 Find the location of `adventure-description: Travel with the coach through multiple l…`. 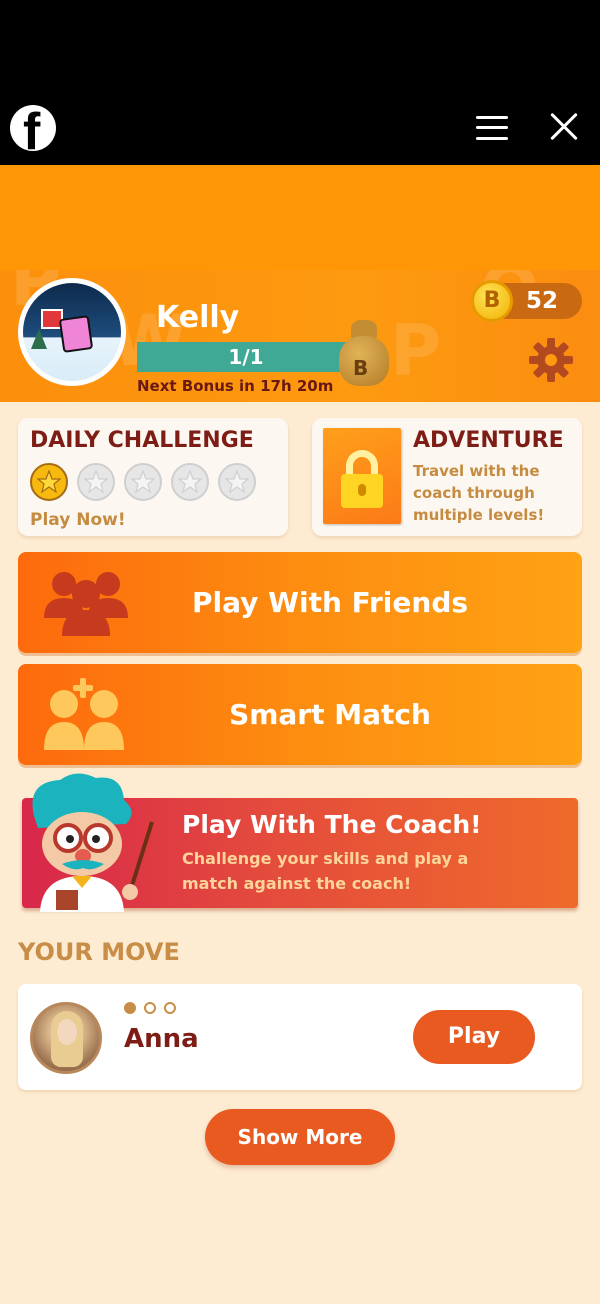

adventure-description: Travel with the coach through multiple l… is located at coordinates (479, 493).